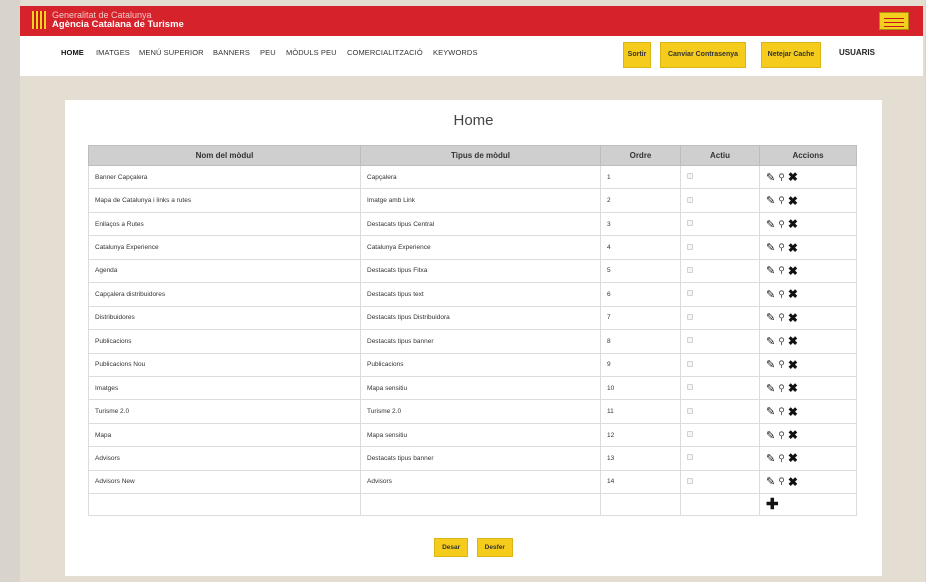  What do you see at coordinates (480, 411) in the screenshot?
I see `cell-module-type: Turisme 2.0` at bounding box center [480, 411].